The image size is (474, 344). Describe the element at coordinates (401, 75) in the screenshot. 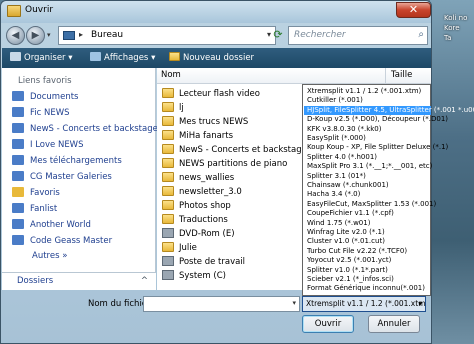

I see `column-header-size: Taille` at that location.